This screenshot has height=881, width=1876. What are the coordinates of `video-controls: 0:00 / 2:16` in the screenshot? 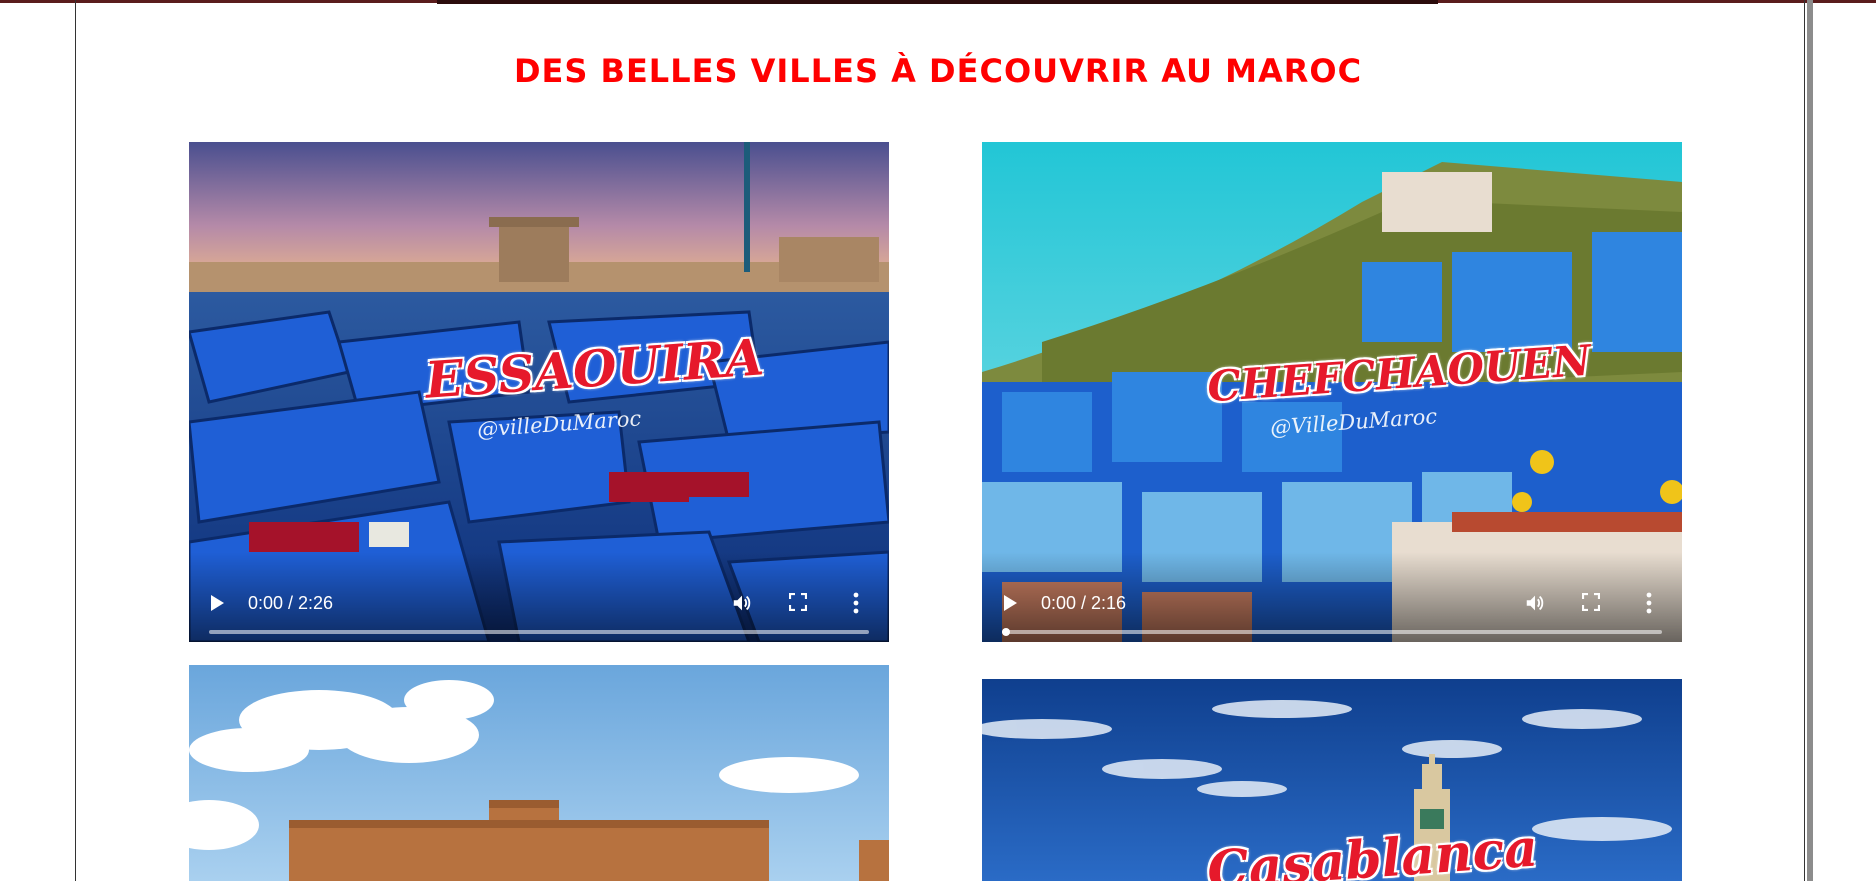 It's located at (1332, 597).